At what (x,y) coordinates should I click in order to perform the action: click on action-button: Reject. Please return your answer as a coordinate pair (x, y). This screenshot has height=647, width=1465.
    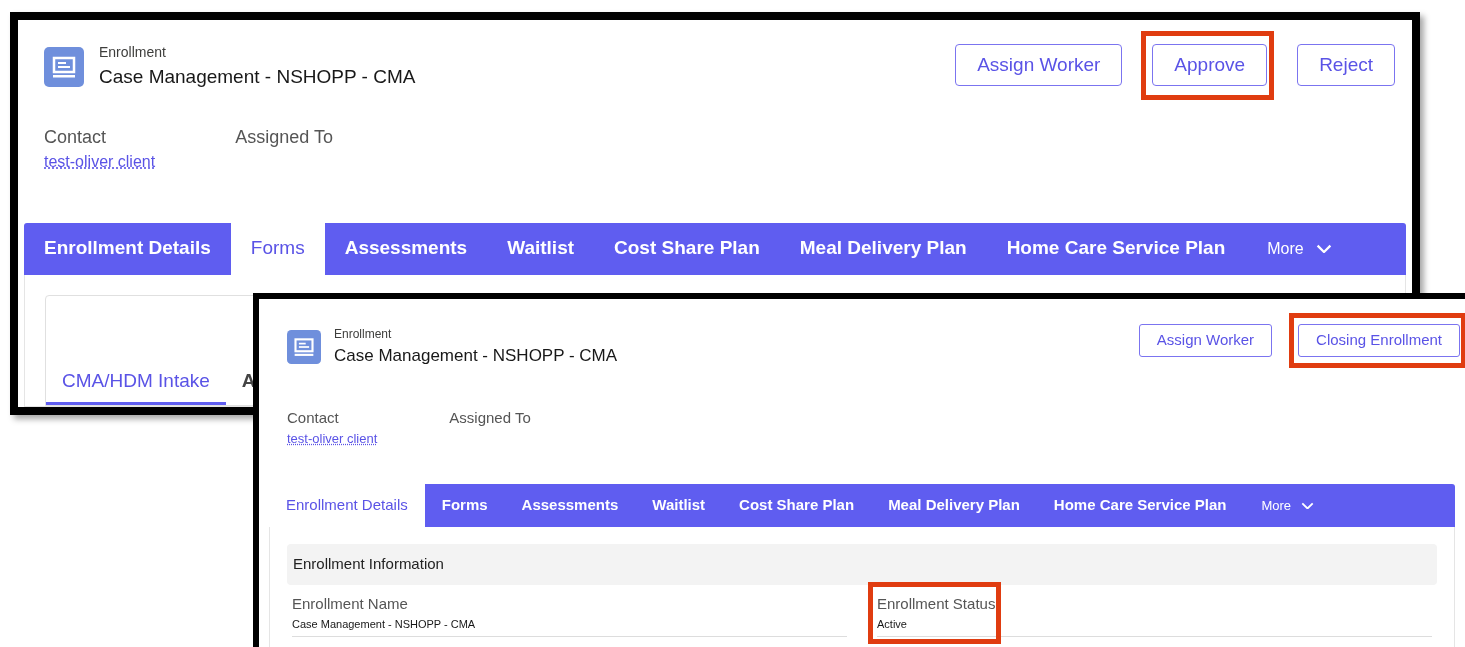
    Looking at the image, I should click on (1346, 65).